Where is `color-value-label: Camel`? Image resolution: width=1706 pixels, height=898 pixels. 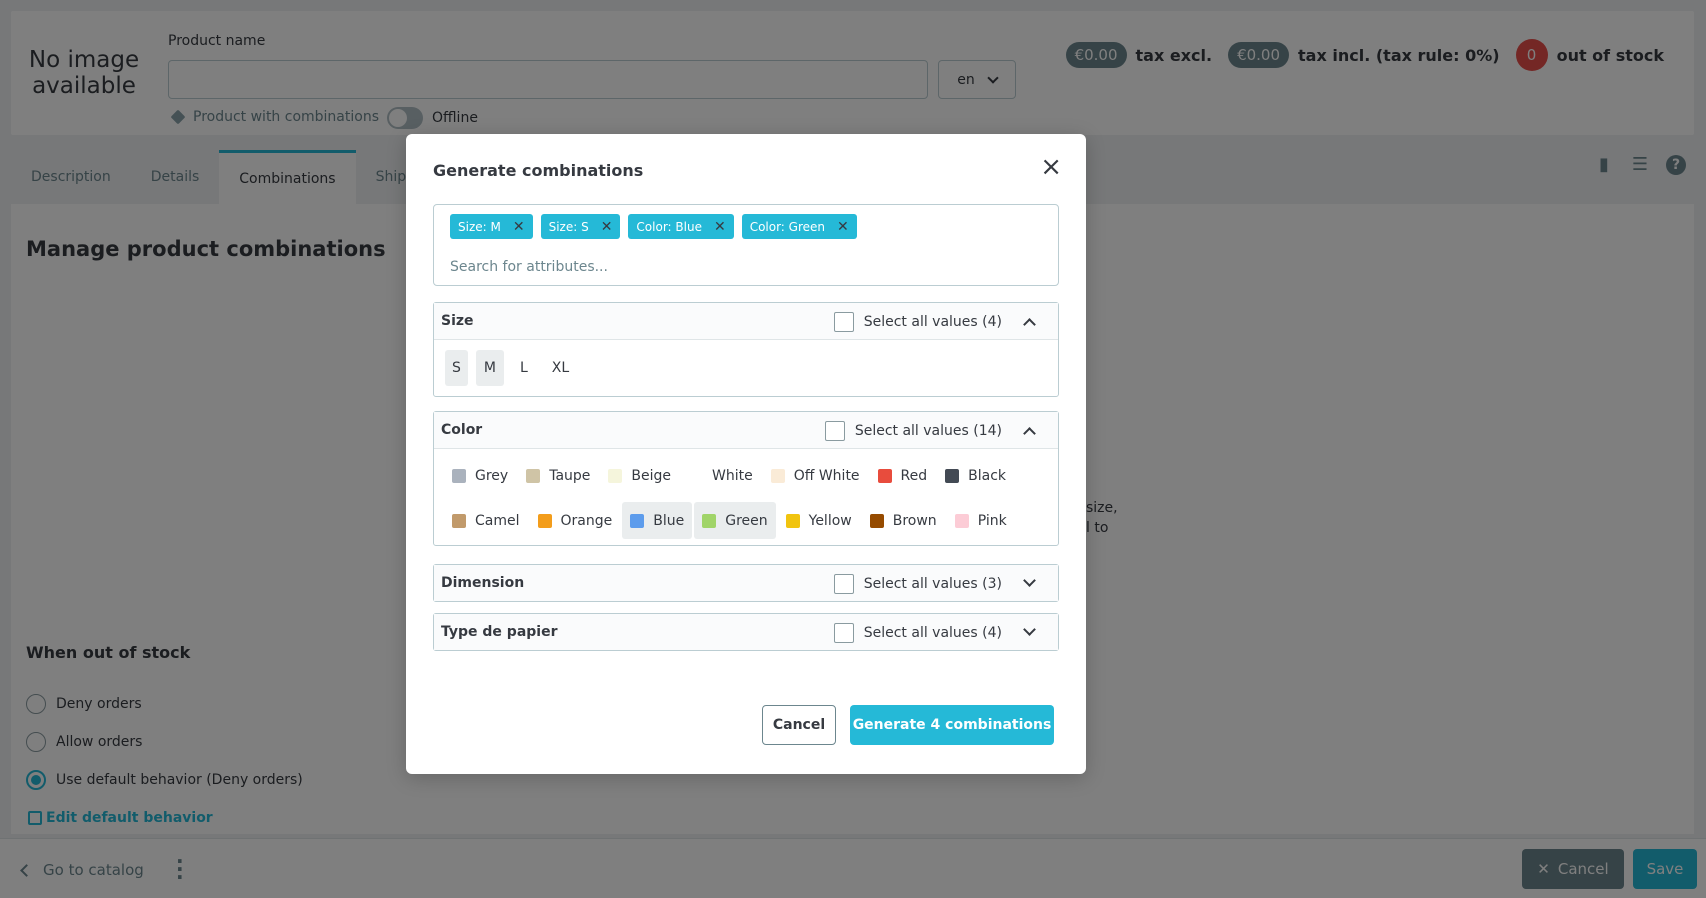
color-value-label: Camel is located at coordinates (497, 520).